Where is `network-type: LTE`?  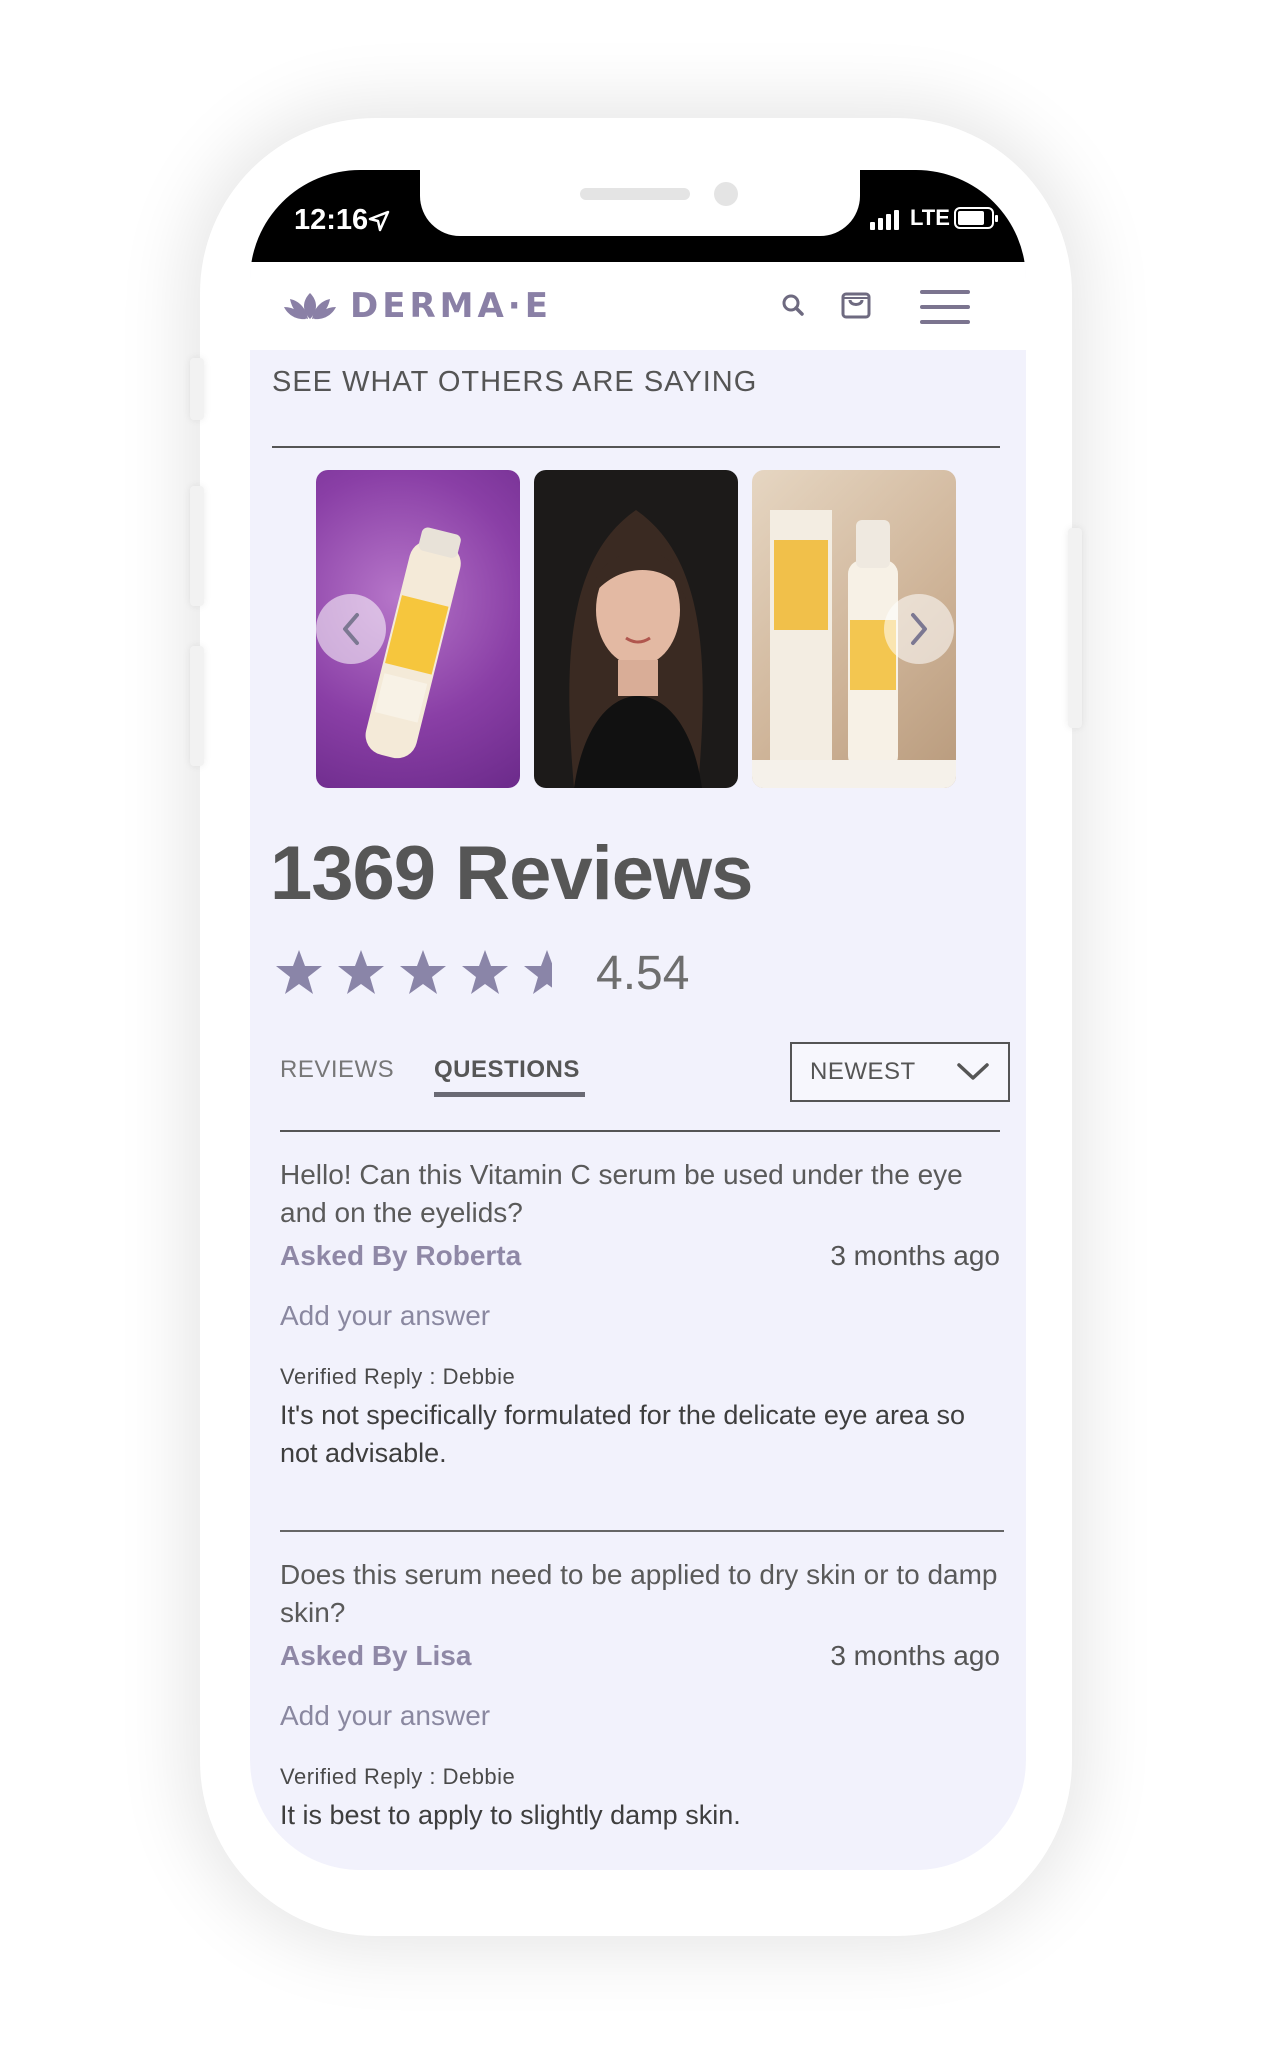 network-type: LTE is located at coordinates (930, 217).